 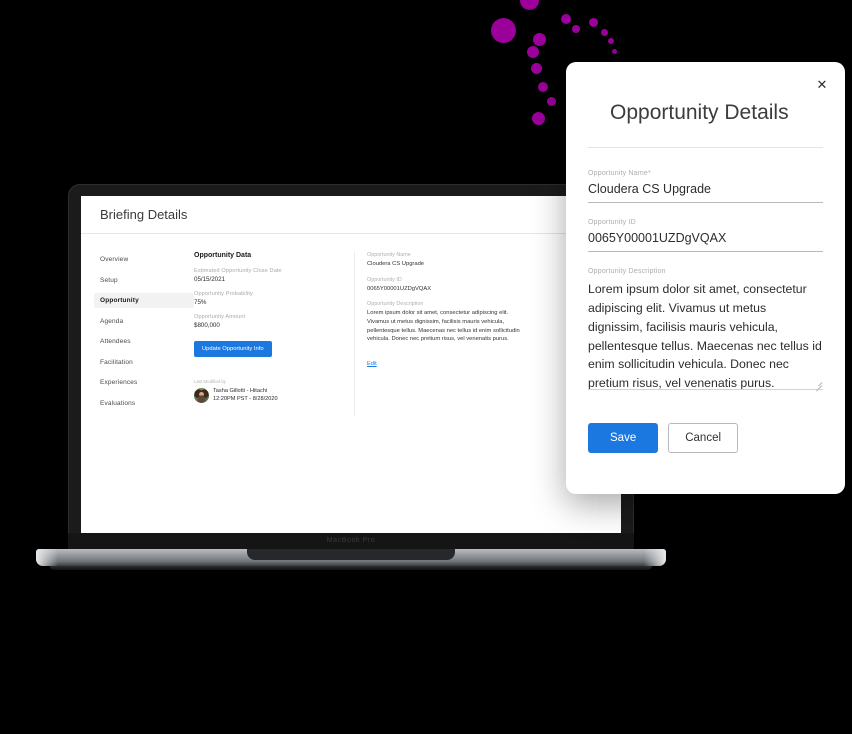 What do you see at coordinates (351, 540) in the screenshot?
I see `laptop-brand-label: MacBook Pro` at bounding box center [351, 540].